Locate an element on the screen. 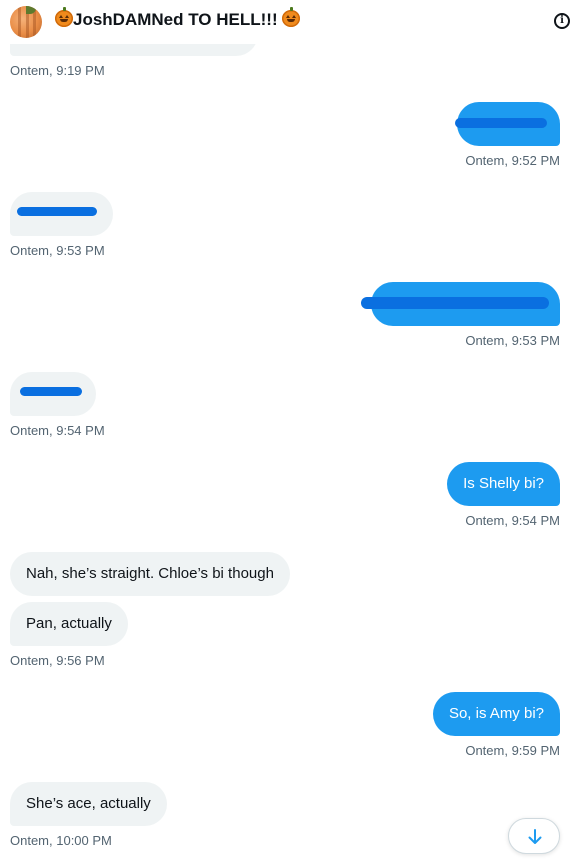  conversation-title: JoshDAMNed TO HELL!!! is located at coordinates (178, 18).